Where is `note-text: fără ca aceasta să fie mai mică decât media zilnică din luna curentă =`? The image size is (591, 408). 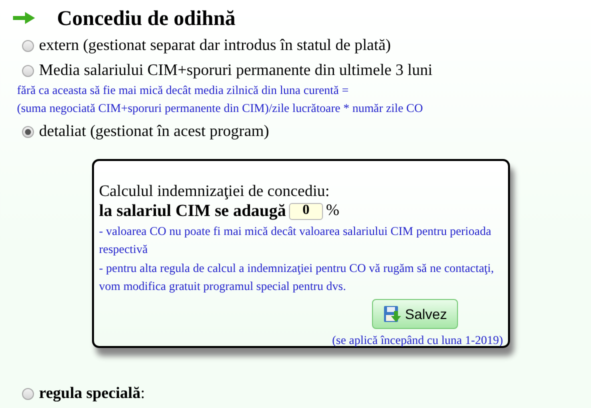
note-text: fără ca aceasta să fie mai mică decât media zilnică din luna curentă = is located at coordinates (183, 90).